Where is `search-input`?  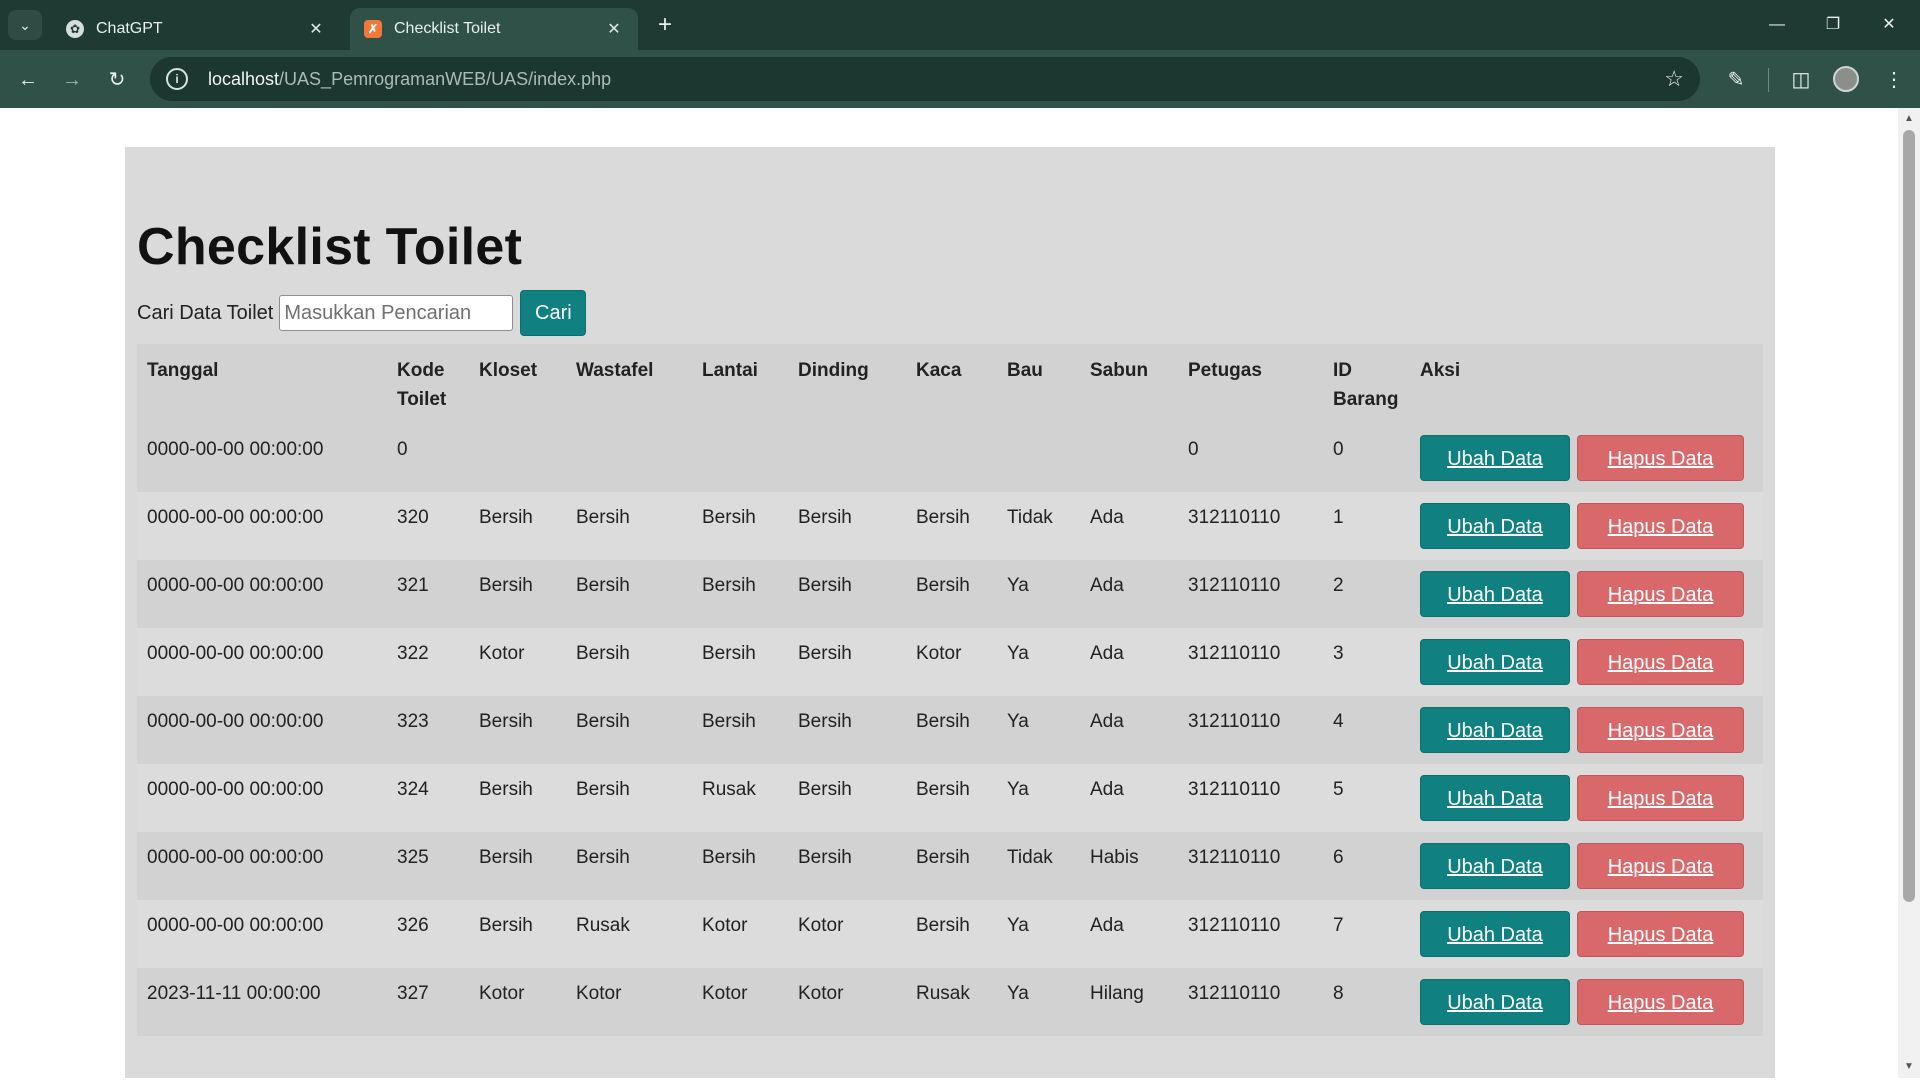 search-input is located at coordinates (396, 313).